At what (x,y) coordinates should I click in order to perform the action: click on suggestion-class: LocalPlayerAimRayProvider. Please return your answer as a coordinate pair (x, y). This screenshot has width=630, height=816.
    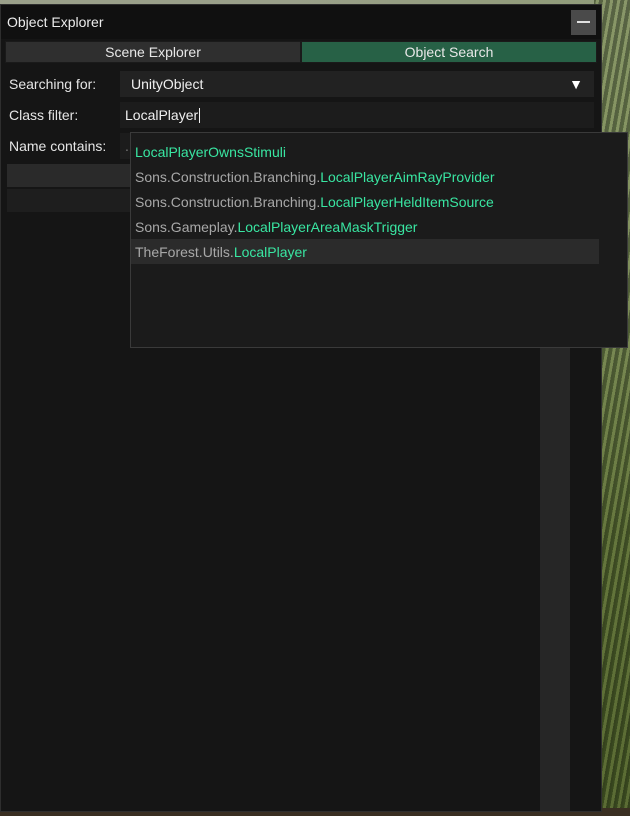
    Looking at the image, I should click on (407, 176).